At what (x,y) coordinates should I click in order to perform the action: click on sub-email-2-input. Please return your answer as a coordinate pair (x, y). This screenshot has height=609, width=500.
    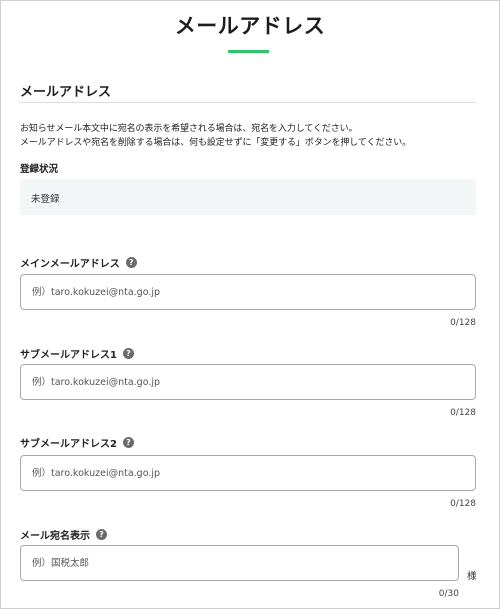
    Looking at the image, I should click on (248, 473).